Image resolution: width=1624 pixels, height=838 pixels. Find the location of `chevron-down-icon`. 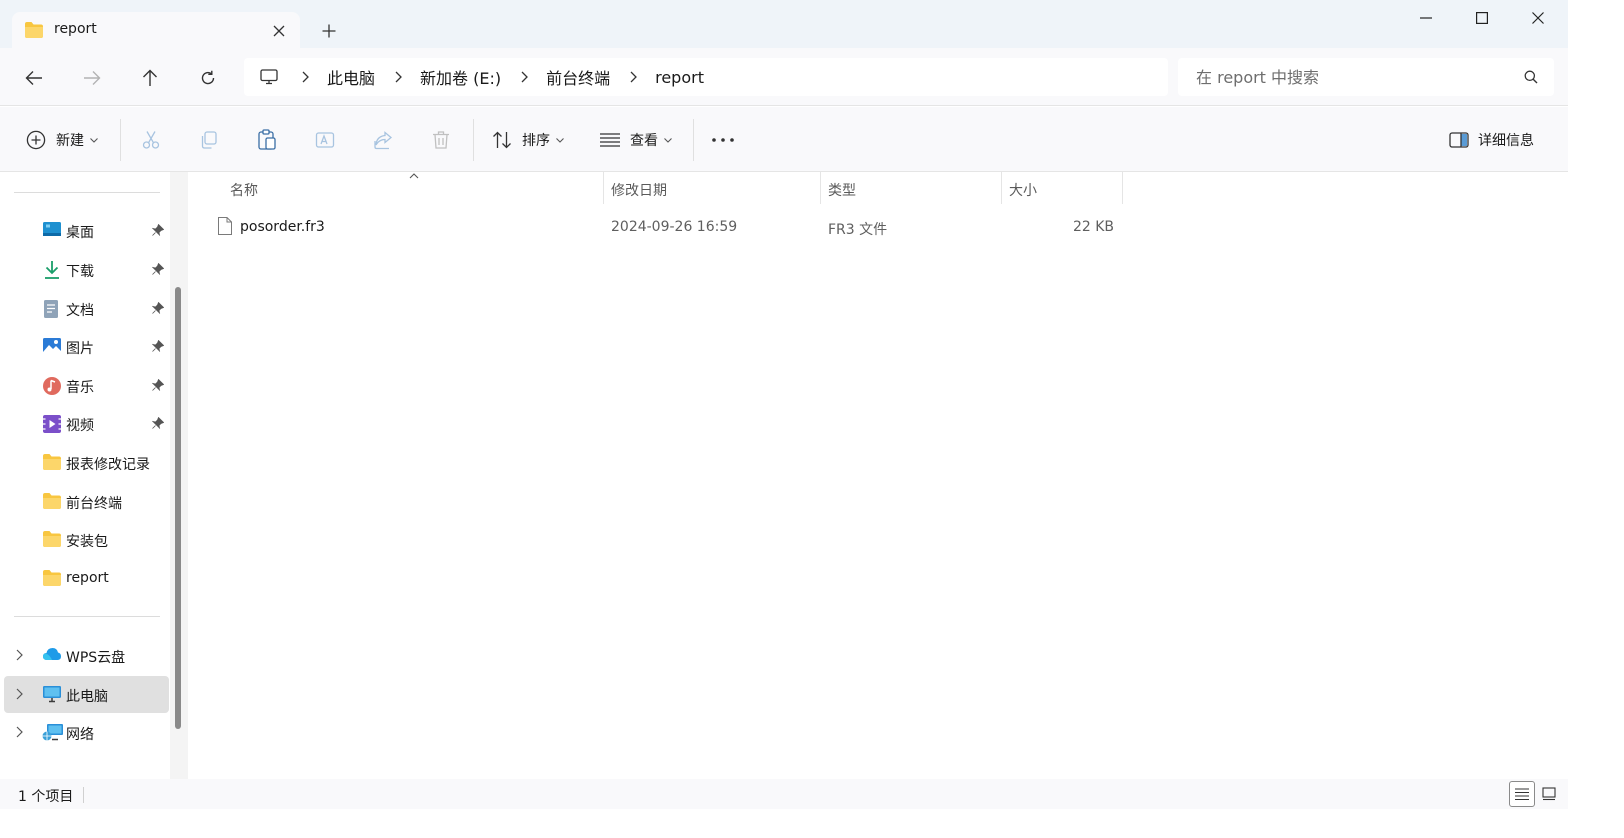

chevron-down-icon is located at coordinates (668, 140).